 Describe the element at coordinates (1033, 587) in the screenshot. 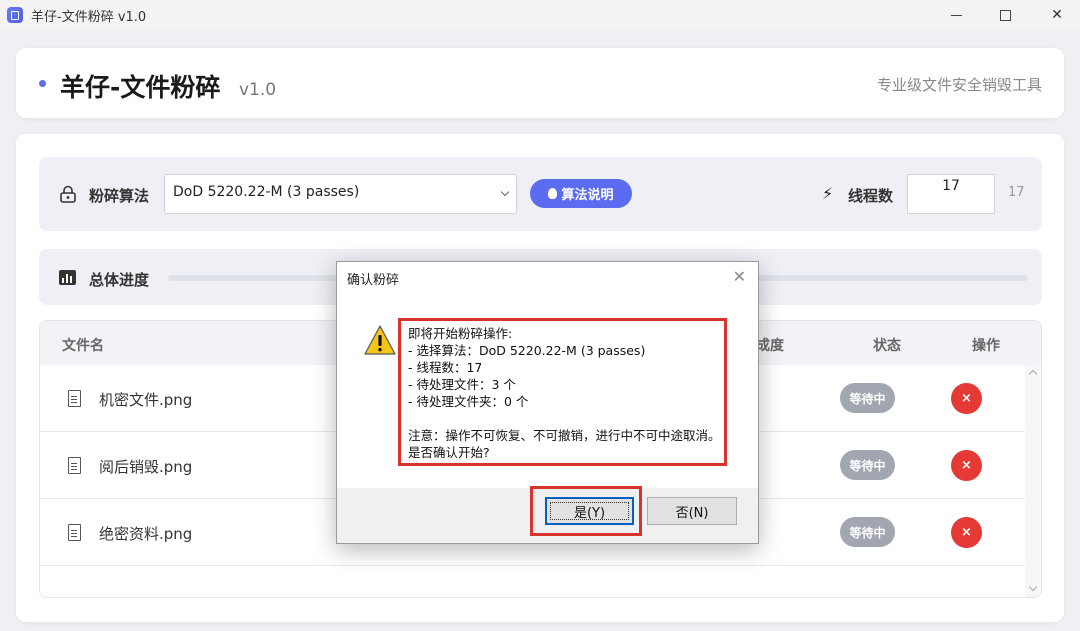

I see `scroll-down-icon` at that location.